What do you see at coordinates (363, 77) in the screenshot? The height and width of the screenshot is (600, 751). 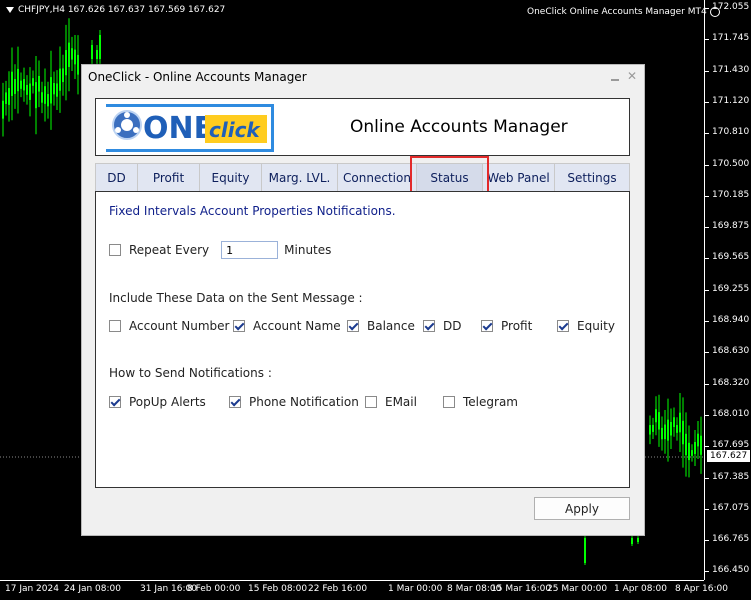 I see `dialog-titlebar: OneClick - Online Accounts Manager ✕` at bounding box center [363, 77].